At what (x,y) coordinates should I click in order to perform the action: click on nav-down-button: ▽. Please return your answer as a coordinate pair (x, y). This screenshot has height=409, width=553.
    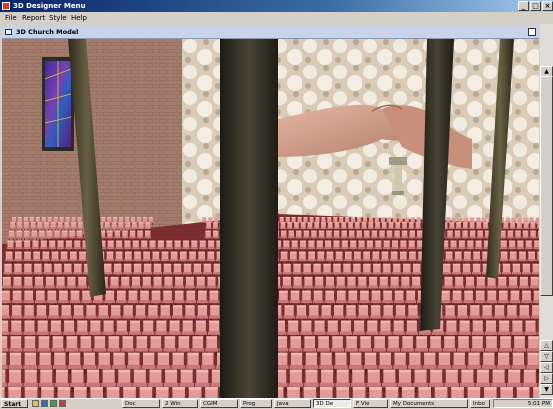
    Looking at the image, I should click on (546, 356).